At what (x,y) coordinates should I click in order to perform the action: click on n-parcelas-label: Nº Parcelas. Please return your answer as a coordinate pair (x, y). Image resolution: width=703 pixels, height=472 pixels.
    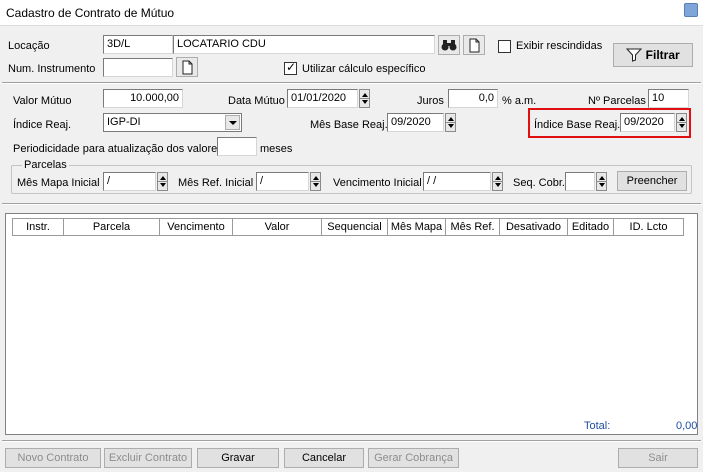
    Looking at the image, I should click on (617, 101).